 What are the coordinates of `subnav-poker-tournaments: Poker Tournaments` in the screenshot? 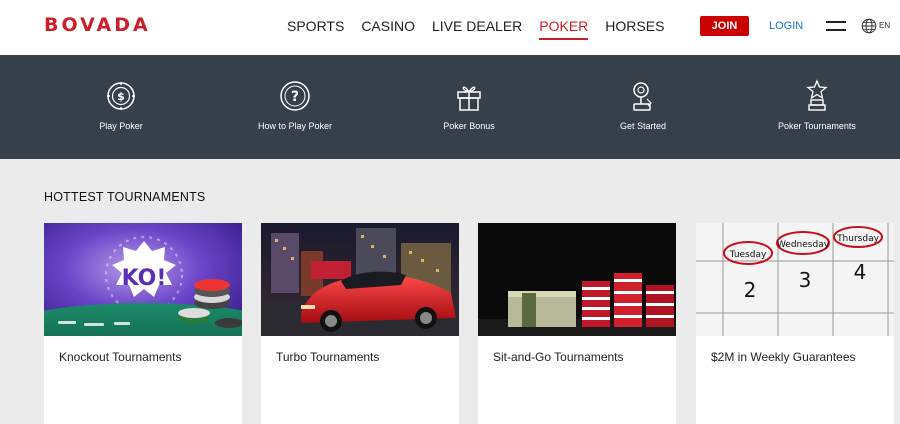 It's located at (817, 107).